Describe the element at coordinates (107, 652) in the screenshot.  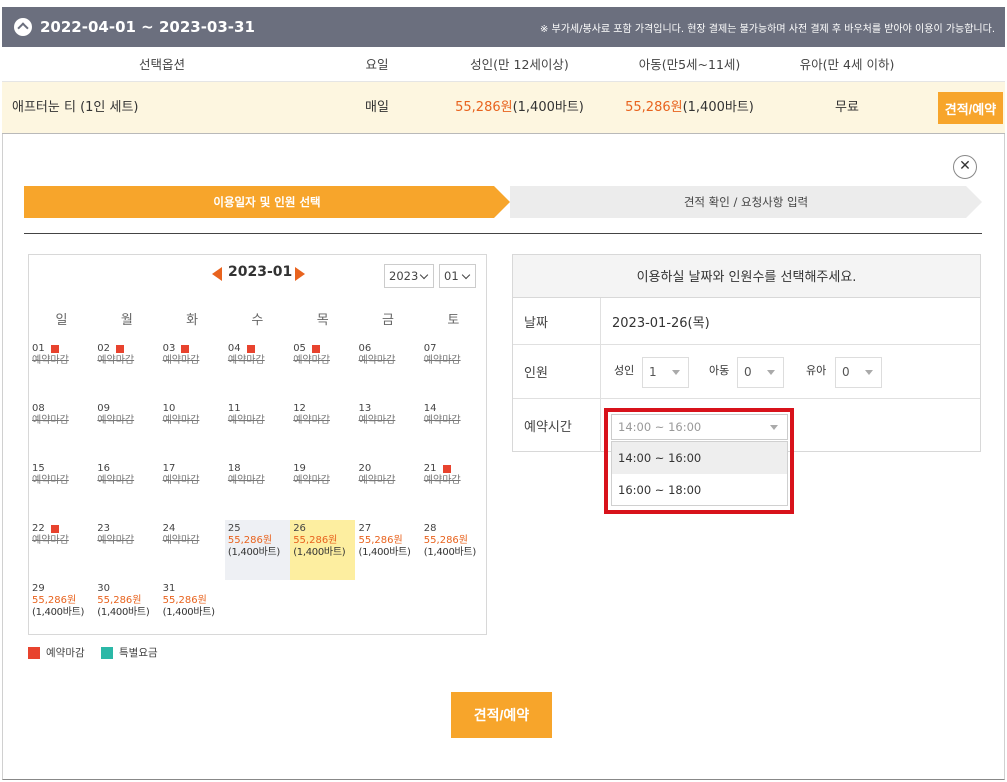
I see `special-swatch` at that location.